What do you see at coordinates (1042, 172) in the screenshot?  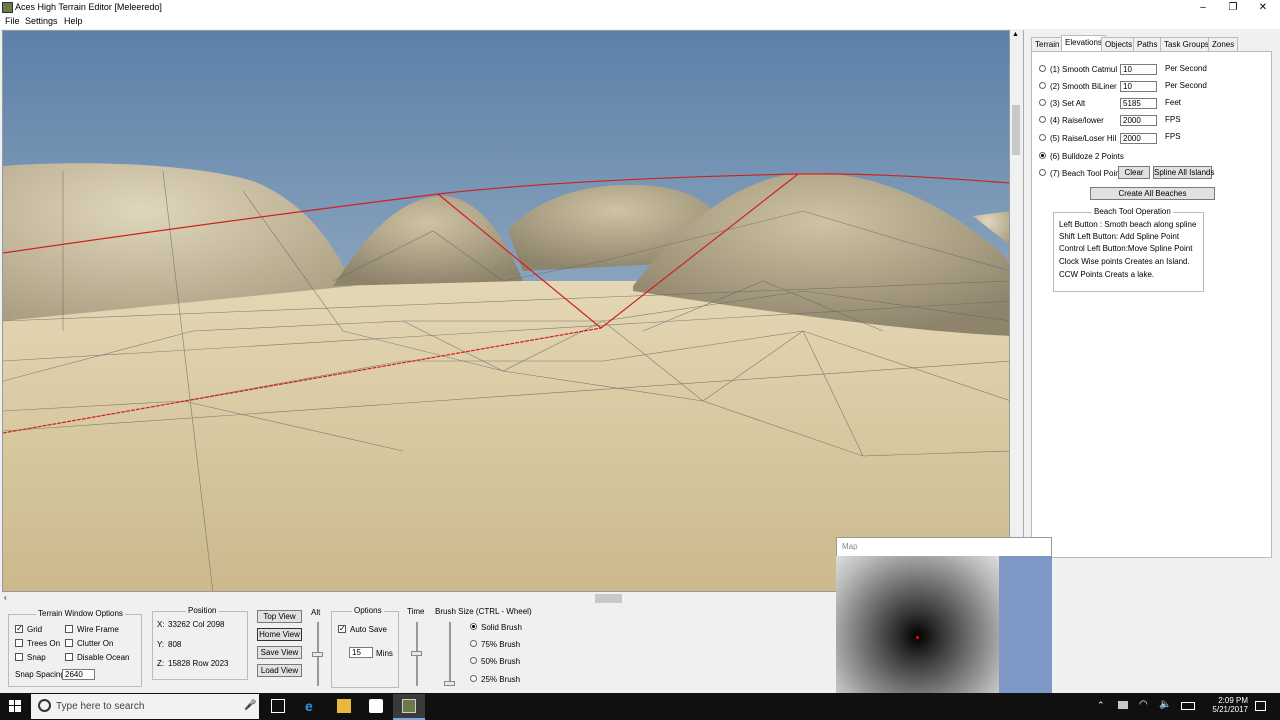 I see `mode-7-radio` at bounding box center [1042, 172].